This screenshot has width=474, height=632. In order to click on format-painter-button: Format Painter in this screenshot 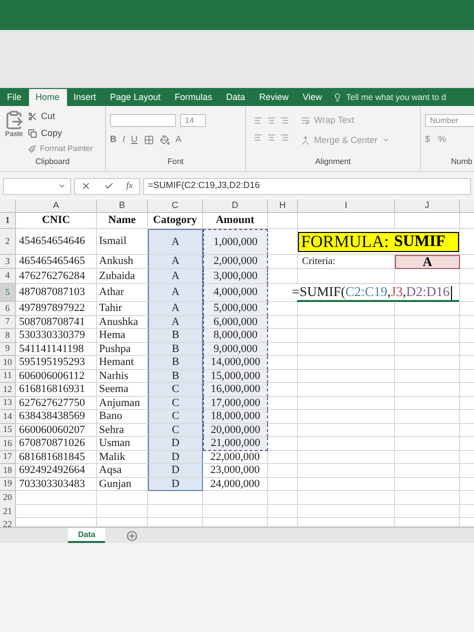, I will do `click(60, 149)`.